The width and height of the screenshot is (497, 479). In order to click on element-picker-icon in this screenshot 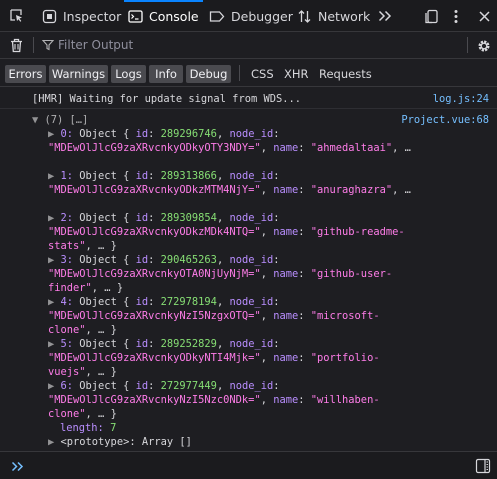, I will do `click(16, 16)`.